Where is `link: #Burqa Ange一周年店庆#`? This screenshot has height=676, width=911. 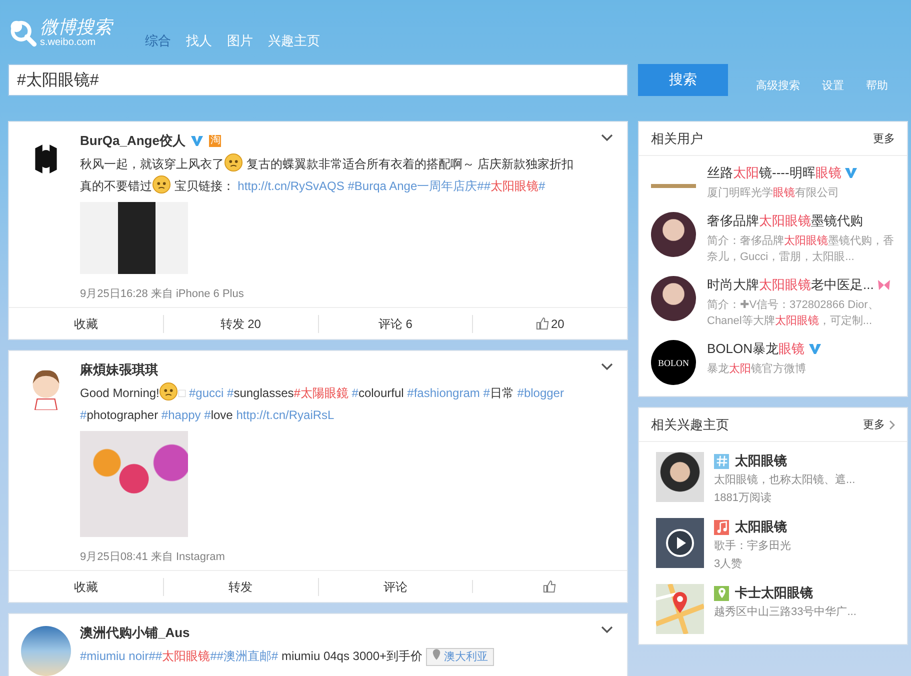 link: #Burqa Ange一周年店庆# is located at coordinates (416, 186).